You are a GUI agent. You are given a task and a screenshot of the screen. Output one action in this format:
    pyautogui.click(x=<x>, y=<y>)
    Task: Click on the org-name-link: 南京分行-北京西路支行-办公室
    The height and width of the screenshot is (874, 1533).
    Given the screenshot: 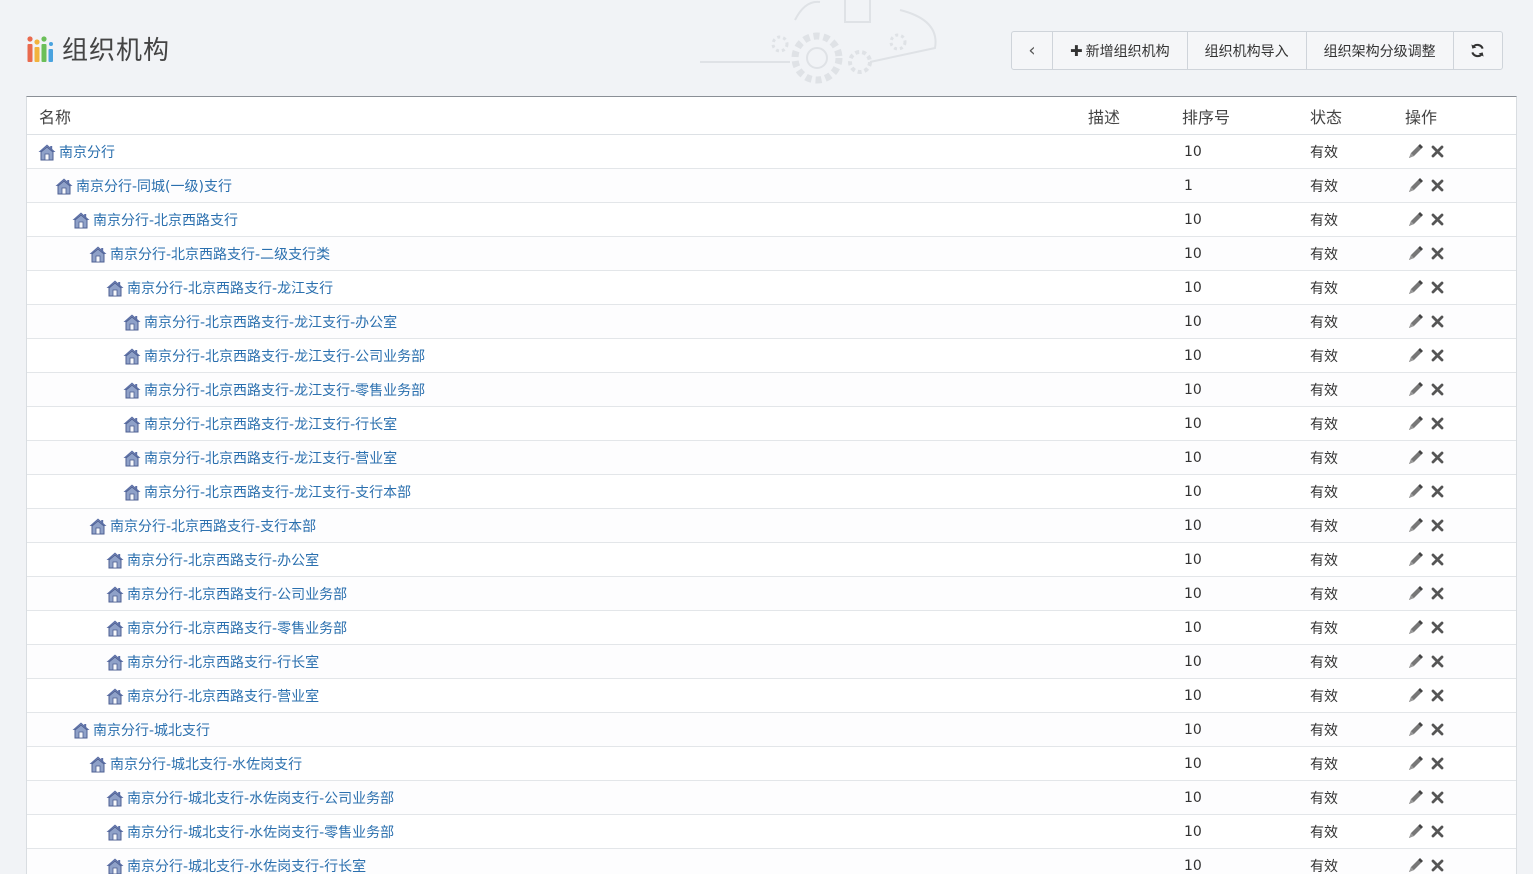 What is the action you would take?
    pyautogui.click(x=223, y=560)
    